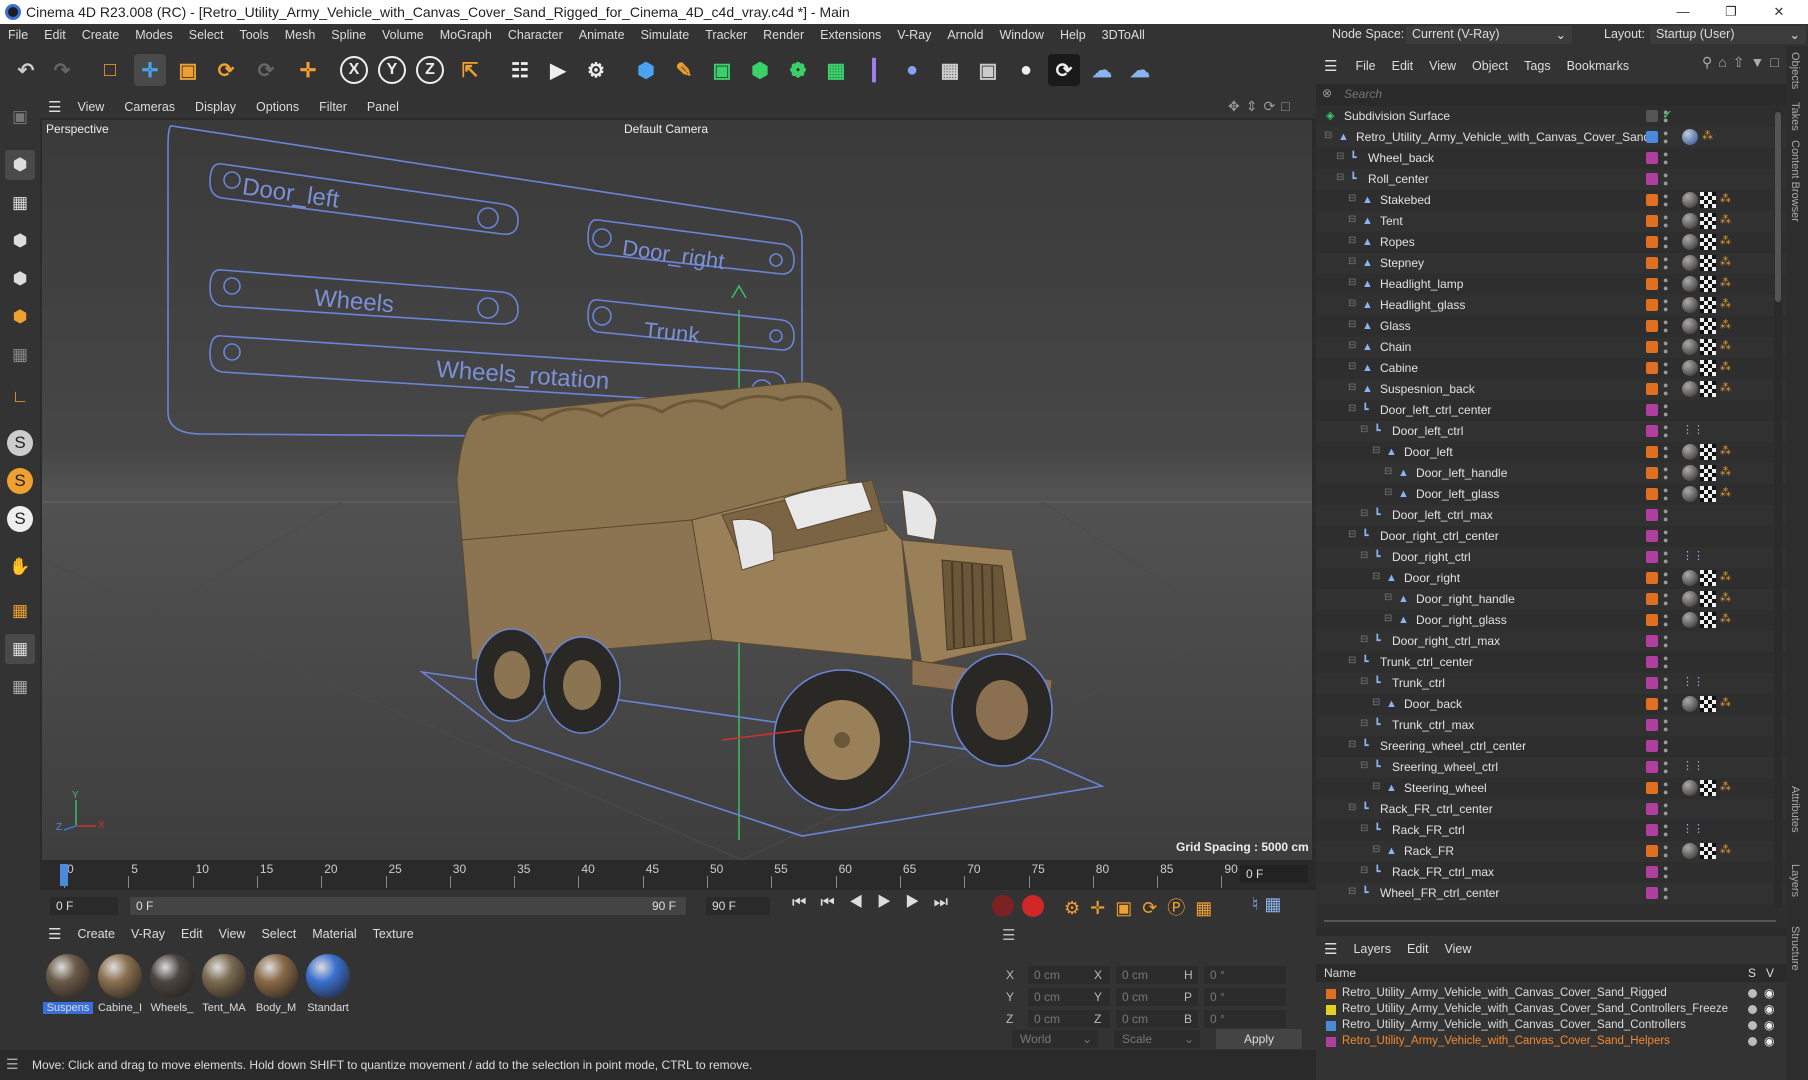 The image size is (1808, 1080). I want to click on axis-mode-icon: ∟, so click(20, 397).